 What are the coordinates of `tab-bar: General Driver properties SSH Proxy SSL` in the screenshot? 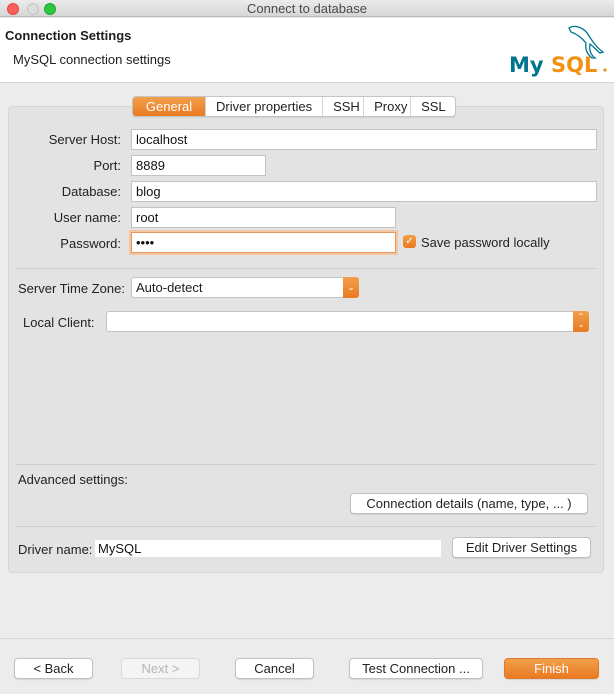 It's located at (294, 106).